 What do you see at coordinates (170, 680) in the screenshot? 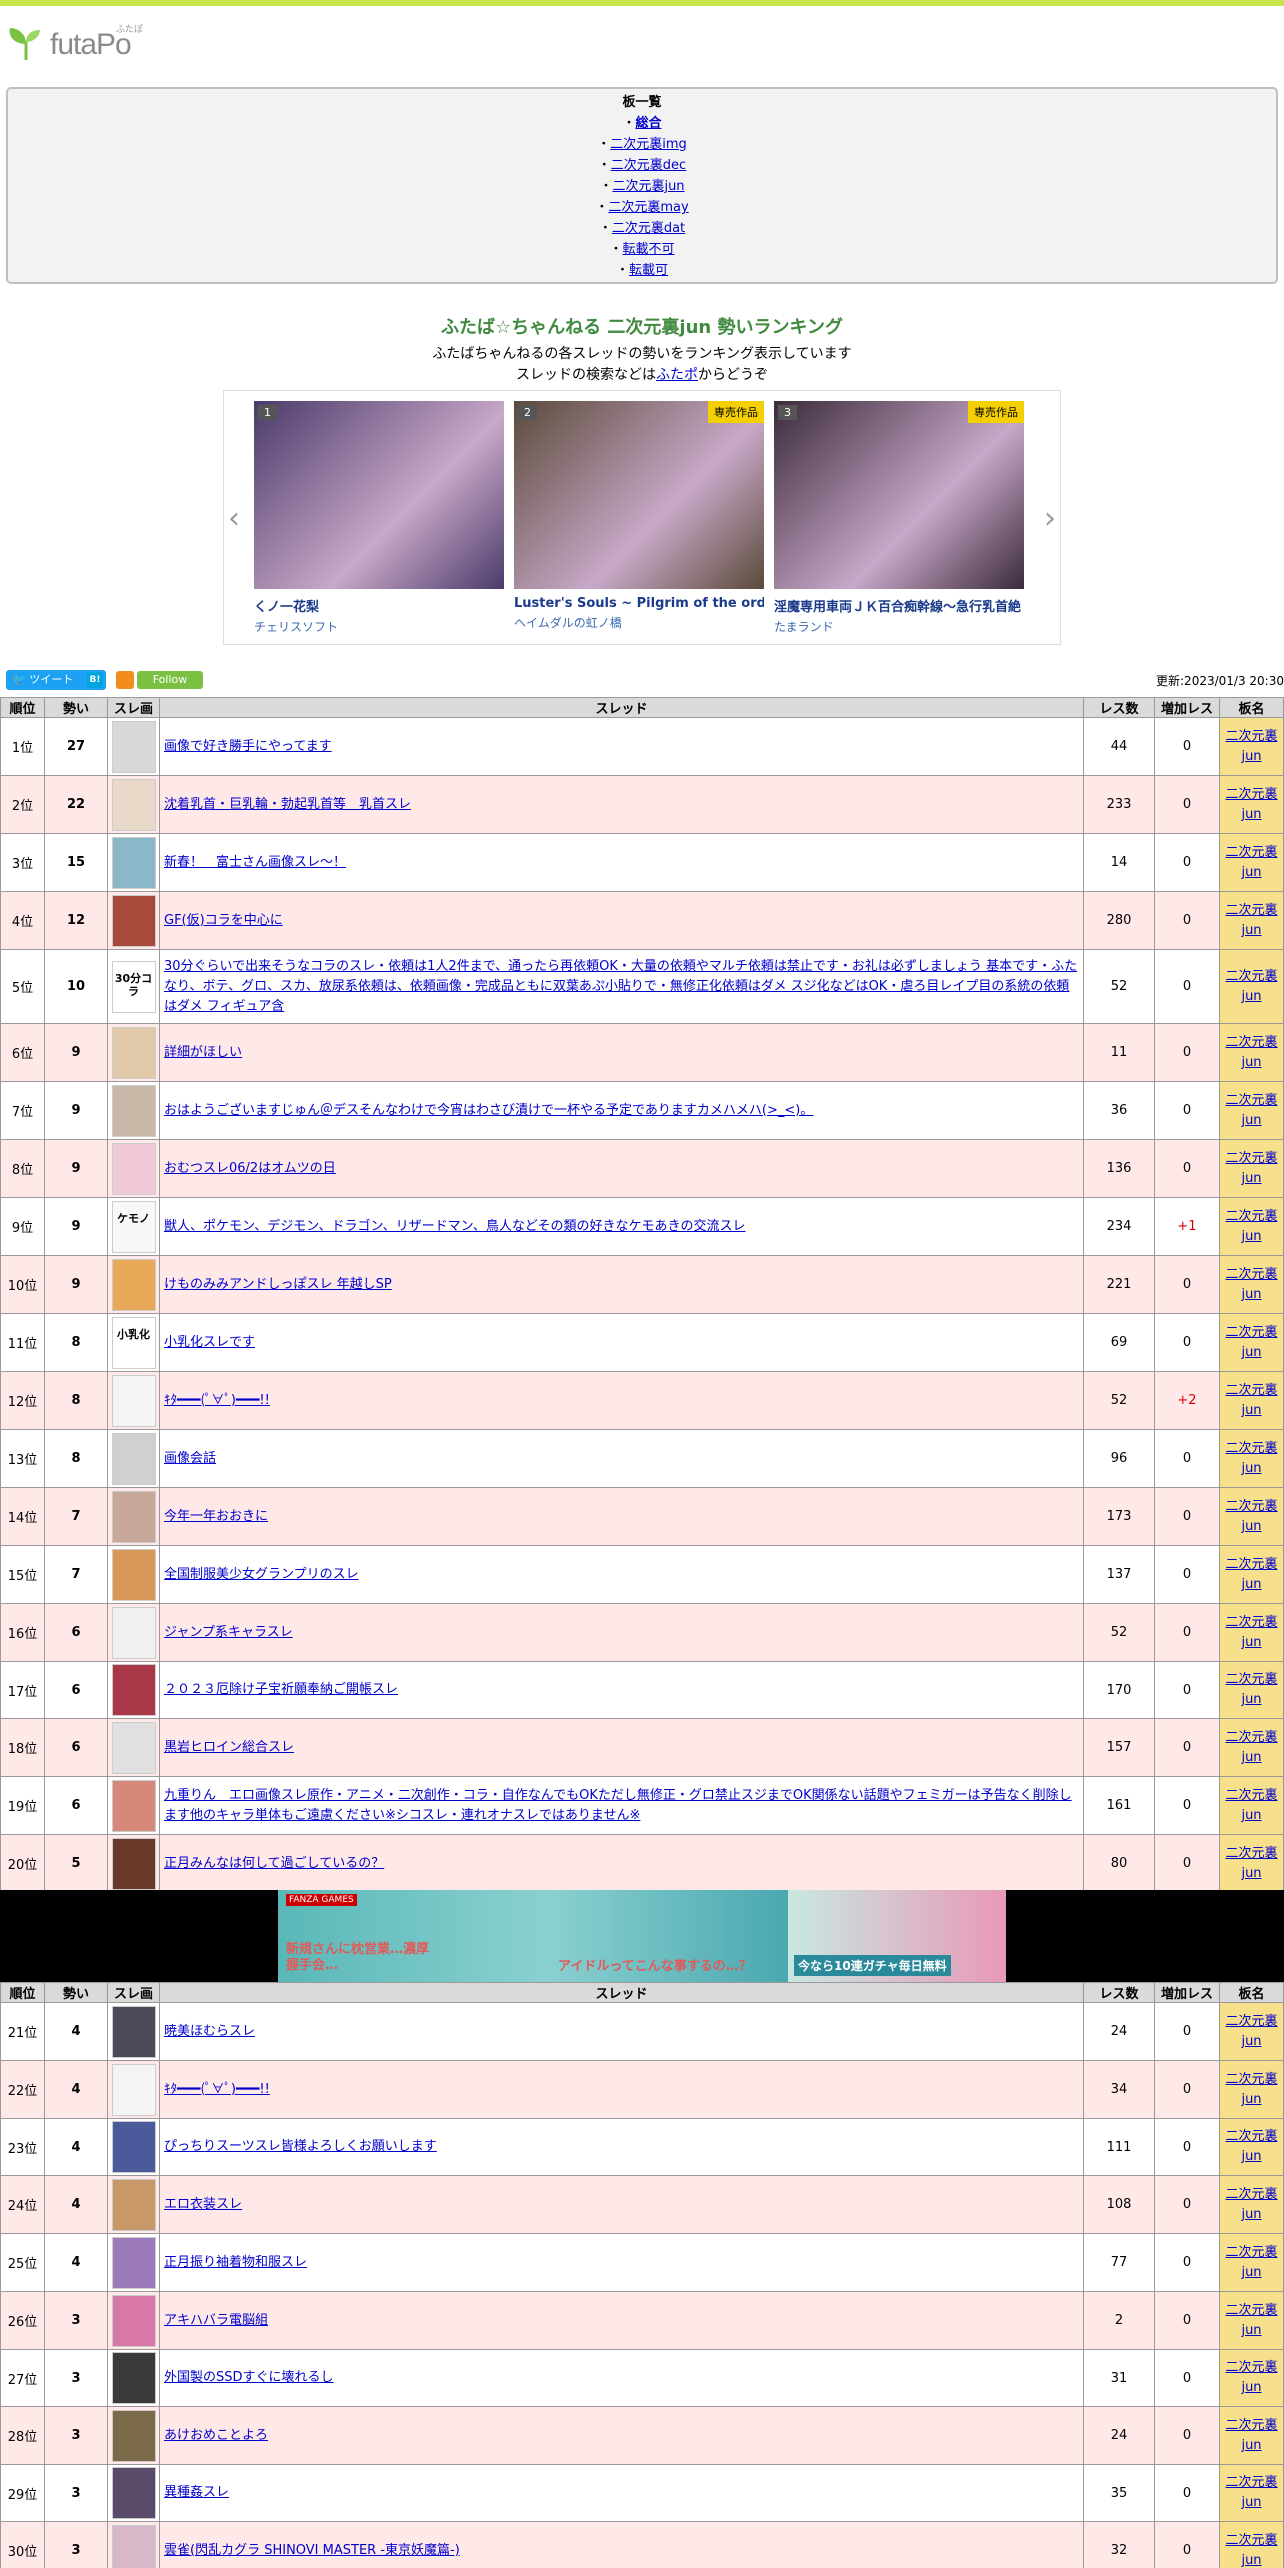
I see `follow-button: Follow` at bounding box center [170, 680].